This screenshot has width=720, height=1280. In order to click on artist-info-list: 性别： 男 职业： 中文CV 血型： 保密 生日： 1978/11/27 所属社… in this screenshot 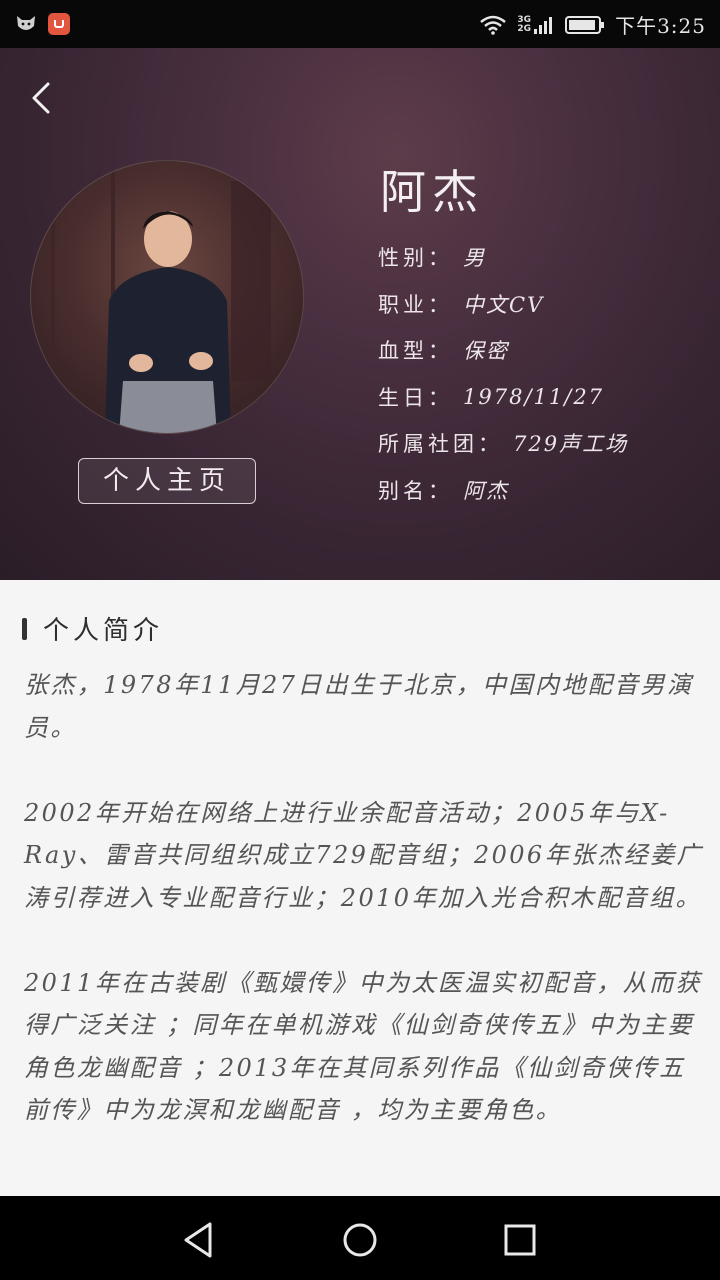, I will do `click(503, 373)`.